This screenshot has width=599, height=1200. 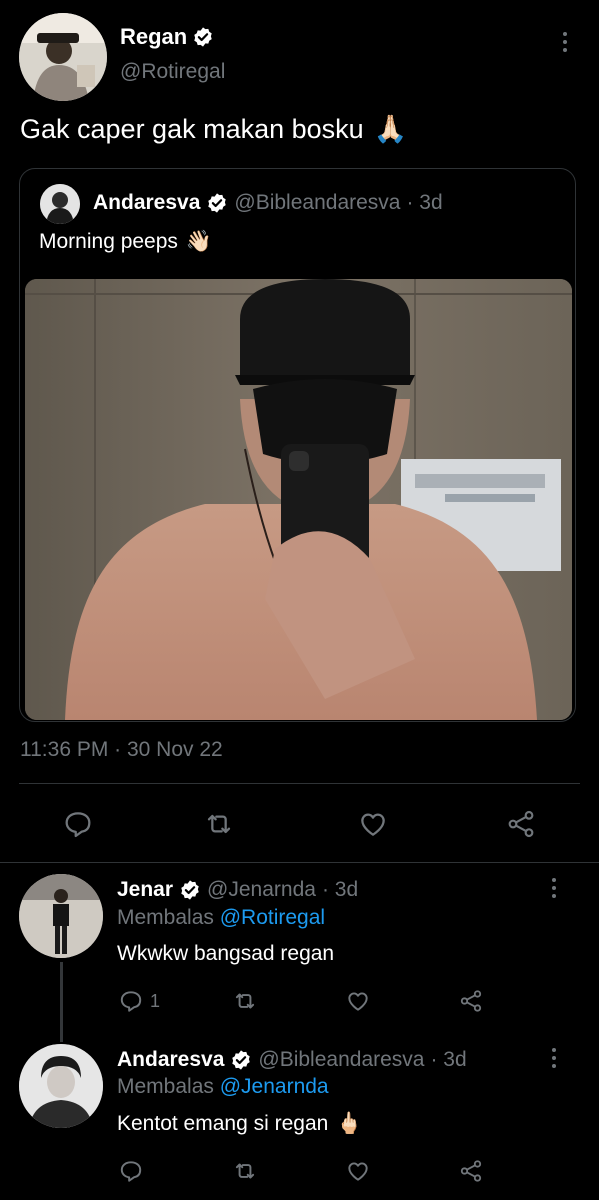 What do you see at coordinates (349, 1123) in the screenshot?
I see `middle-finger-emoji: 🖕🏻` at bounding box center [349, 1123].